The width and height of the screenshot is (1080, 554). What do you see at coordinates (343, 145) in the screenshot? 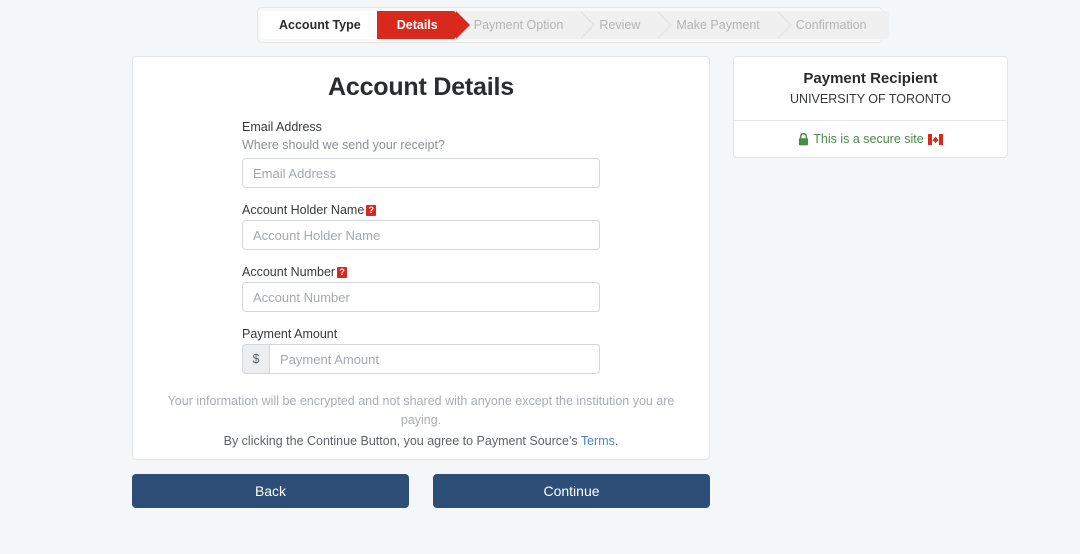
I see `email-hint: Where should we send your receipt?` at bounding box center [343, 145].